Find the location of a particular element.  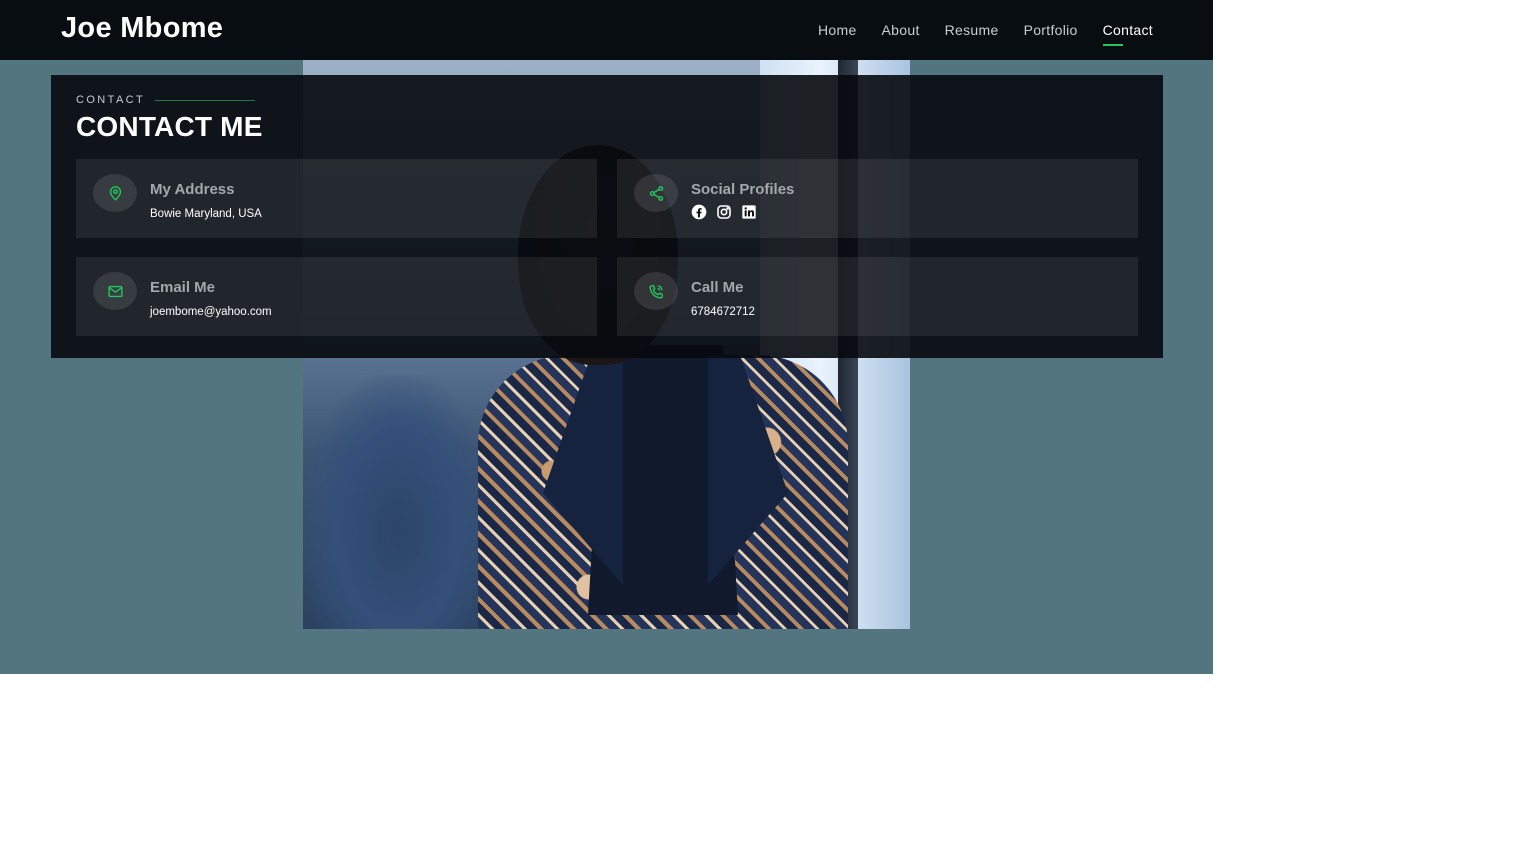

address-card-title: My Address is located at coordinates (192, 189).